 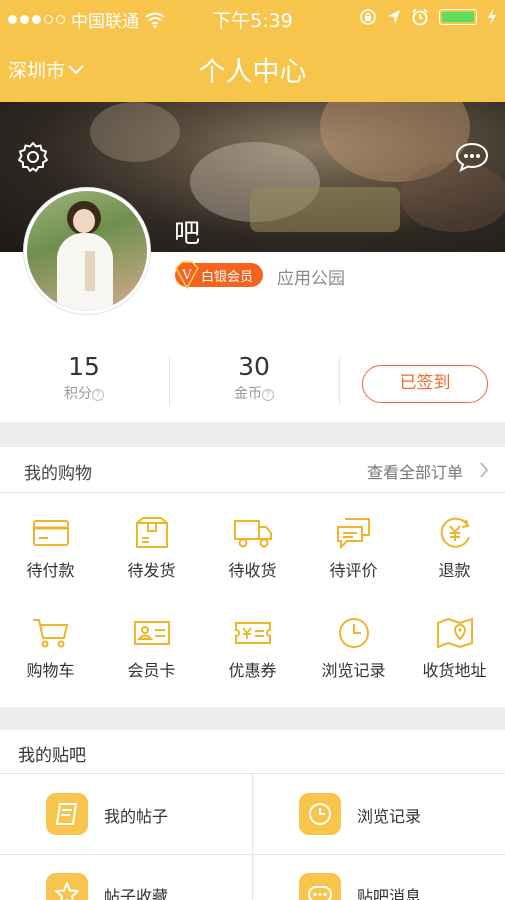 What do you see at coordinates (252, 51) in the screenshot?
I see `top-bar: 中国联通 下午5:39 深圳市 个人中心` at bounding box center [252, 51].